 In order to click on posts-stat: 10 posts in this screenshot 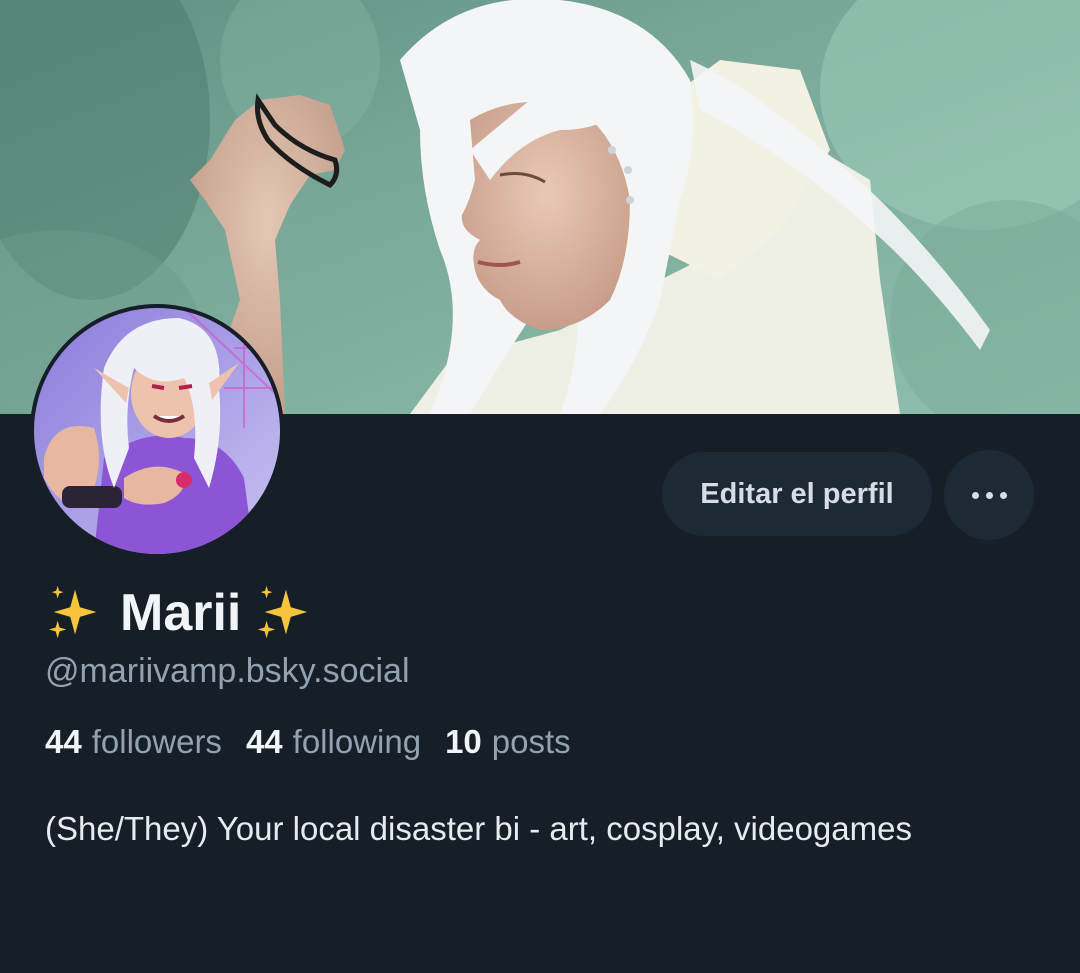, I will do `click(508, 742)`.